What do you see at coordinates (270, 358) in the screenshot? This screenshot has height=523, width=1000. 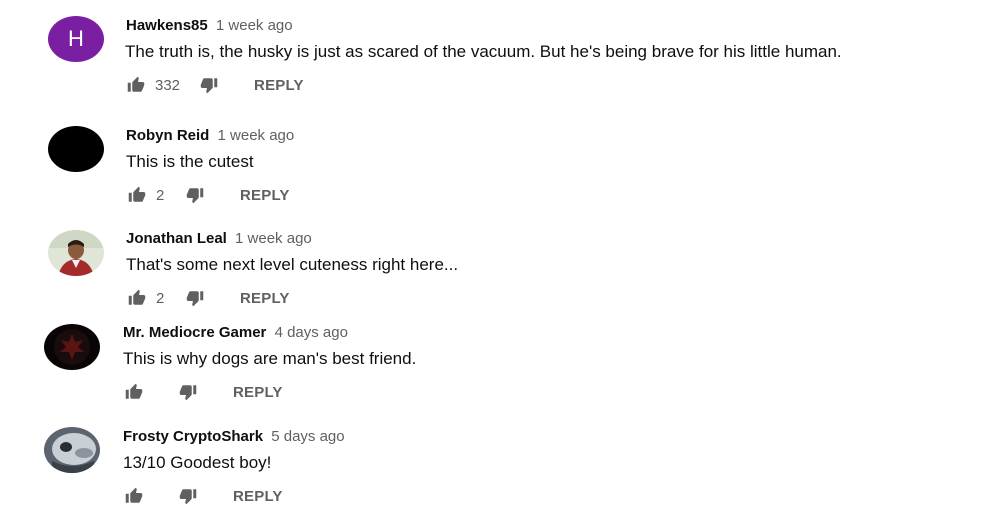 I see `comment-text: This is why dogs are man's best friend.` at bounding box center [270, 358].